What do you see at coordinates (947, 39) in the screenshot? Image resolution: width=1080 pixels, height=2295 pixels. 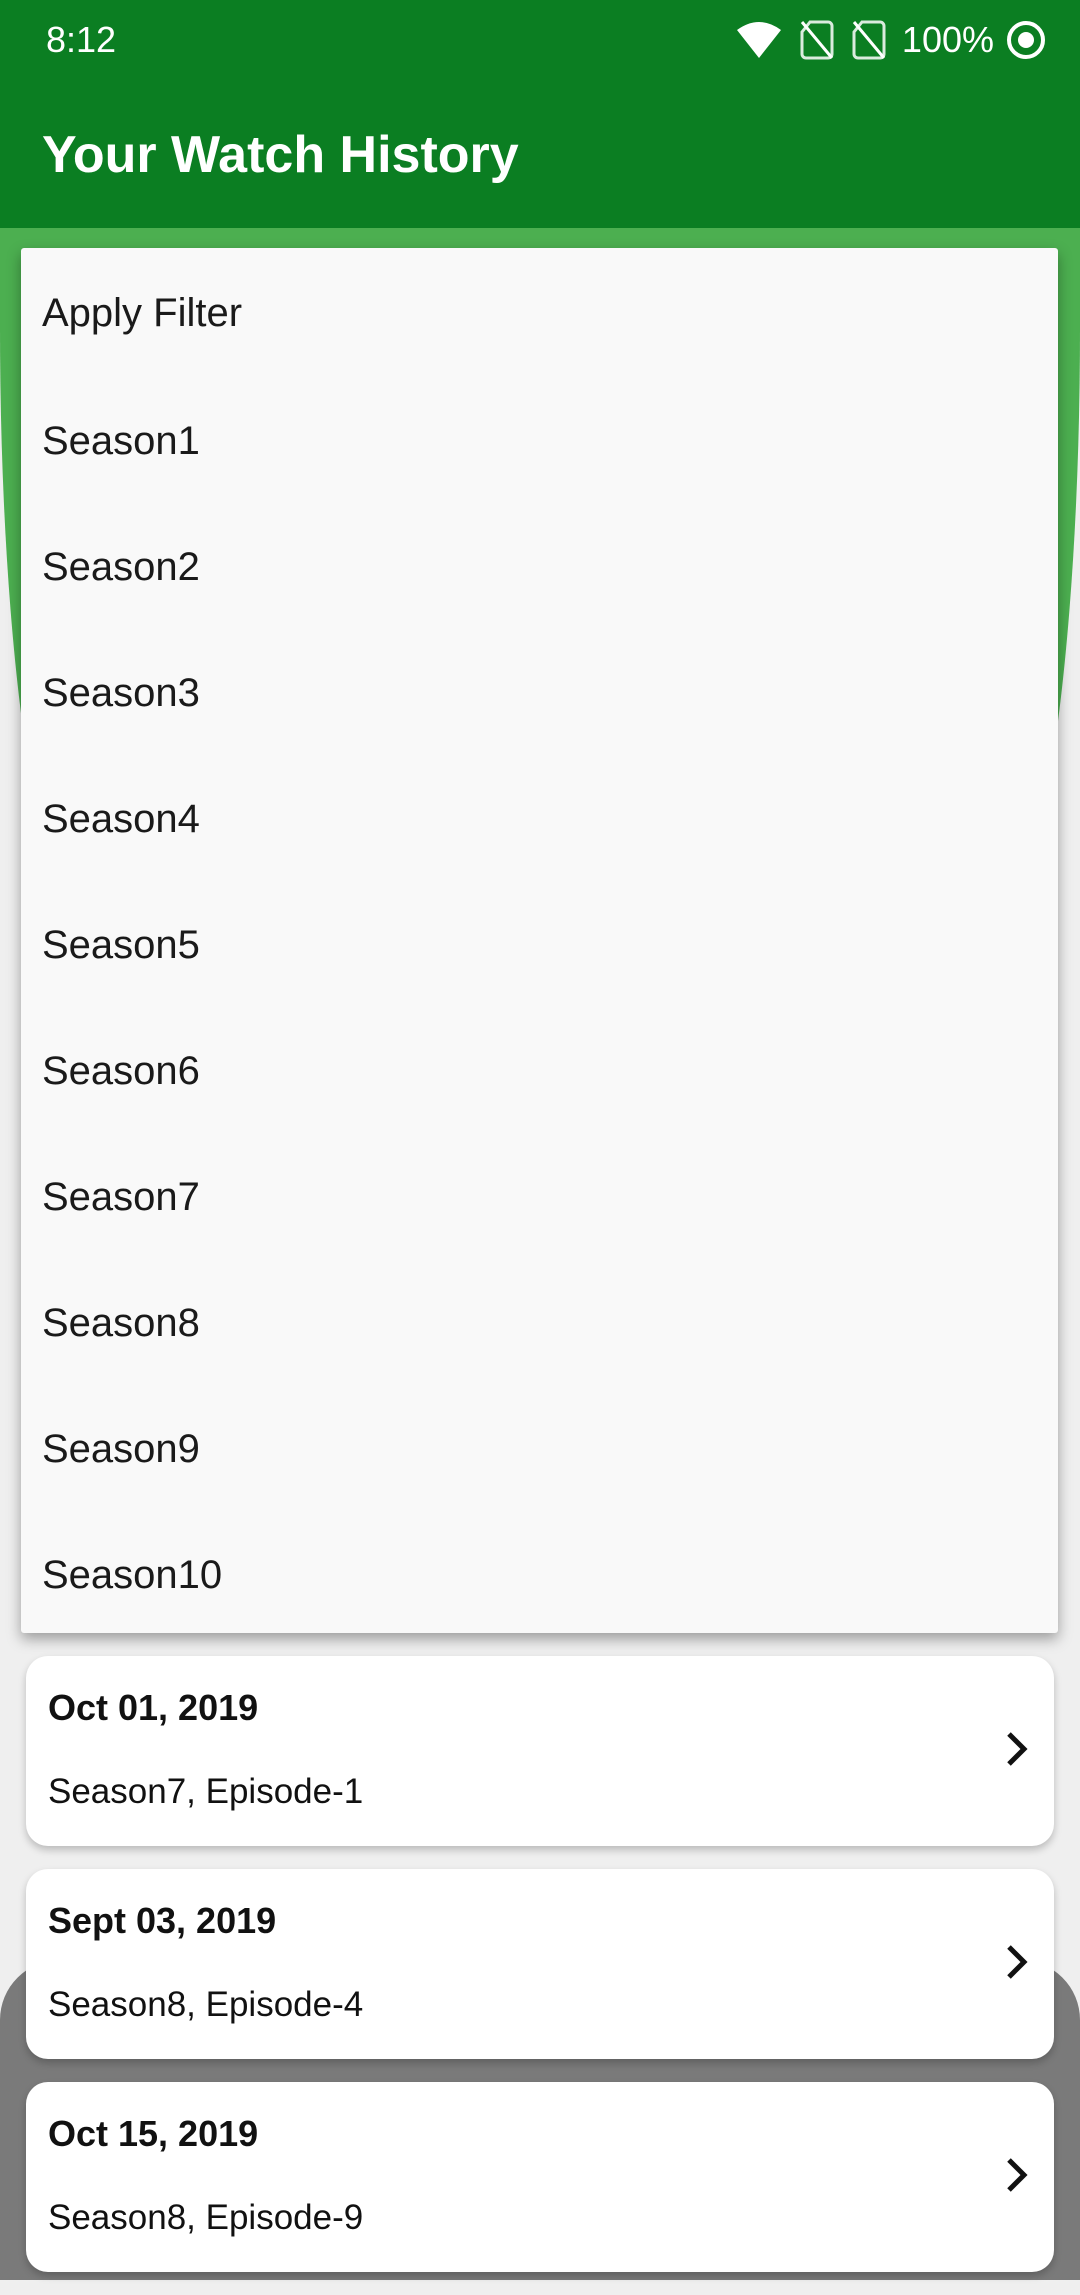 I see `battery-percentage: 100%` at bounding box center [947, 39].